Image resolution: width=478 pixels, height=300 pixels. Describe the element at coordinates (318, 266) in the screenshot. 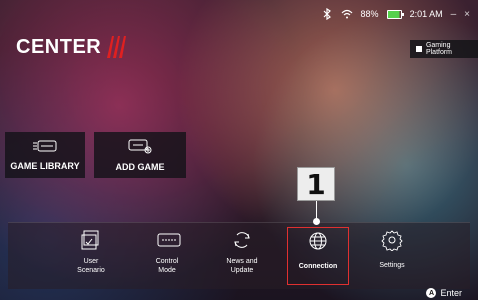

I see `connection-label: Connection` at that location.